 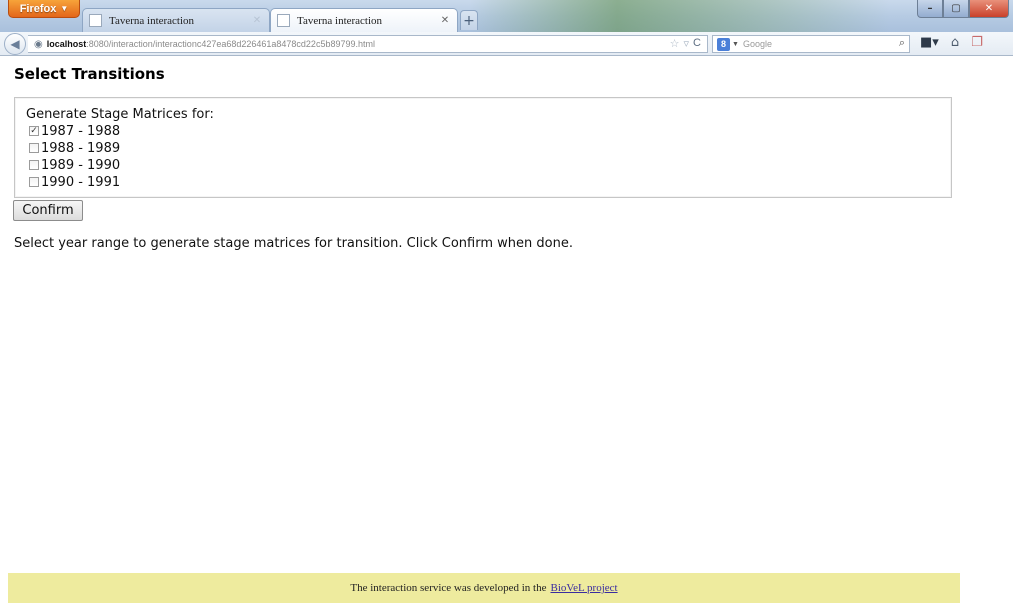 I want to click on minimize-icon: –, so click(x=930, y=8).